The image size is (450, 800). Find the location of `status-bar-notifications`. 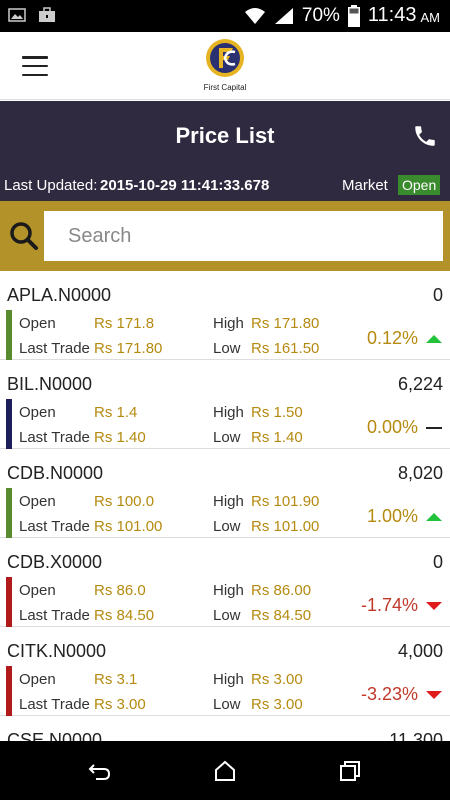

status-bar-notifications is located at coordinates (32, 15).